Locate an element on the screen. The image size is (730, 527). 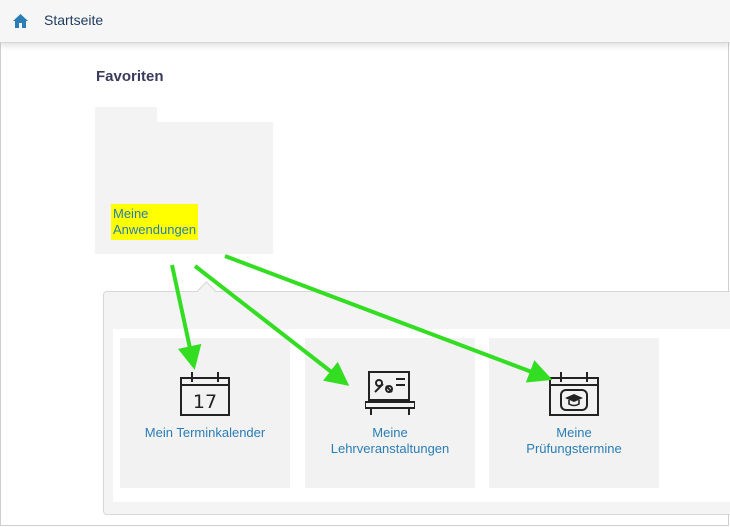
lecture-icon is located at coordinates (390, 393).